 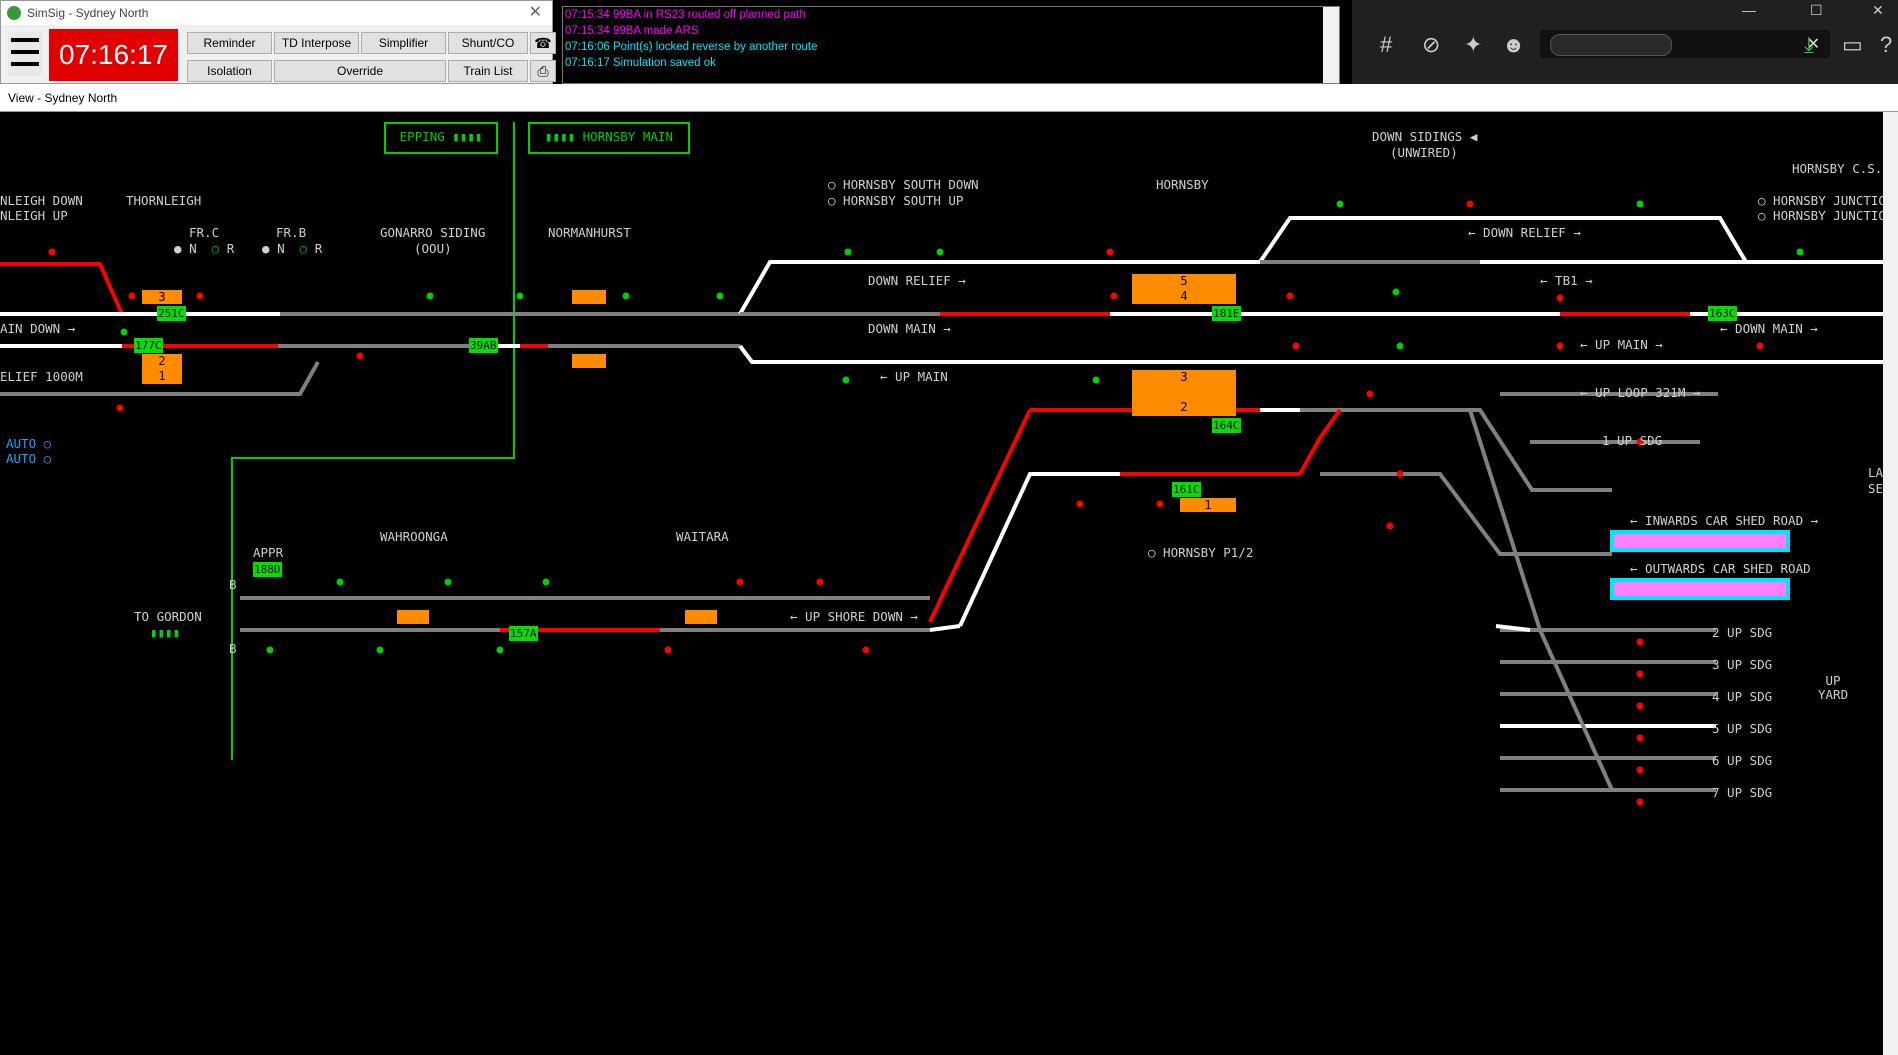 What do you see at coordinates (1809, 45) in the screenshot?
I see `download-icon: ⤓` at bounding box center [1809, 45].